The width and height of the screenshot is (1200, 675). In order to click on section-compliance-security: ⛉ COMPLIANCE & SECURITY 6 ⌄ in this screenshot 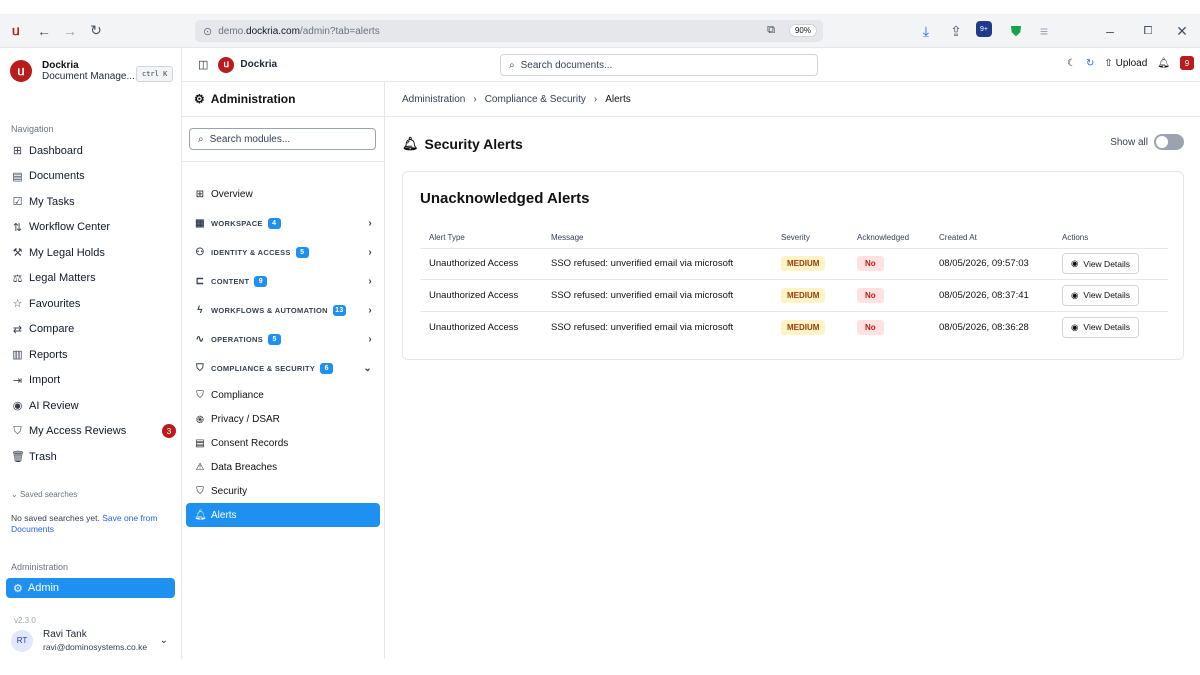, I will do `click(283, 368)`.